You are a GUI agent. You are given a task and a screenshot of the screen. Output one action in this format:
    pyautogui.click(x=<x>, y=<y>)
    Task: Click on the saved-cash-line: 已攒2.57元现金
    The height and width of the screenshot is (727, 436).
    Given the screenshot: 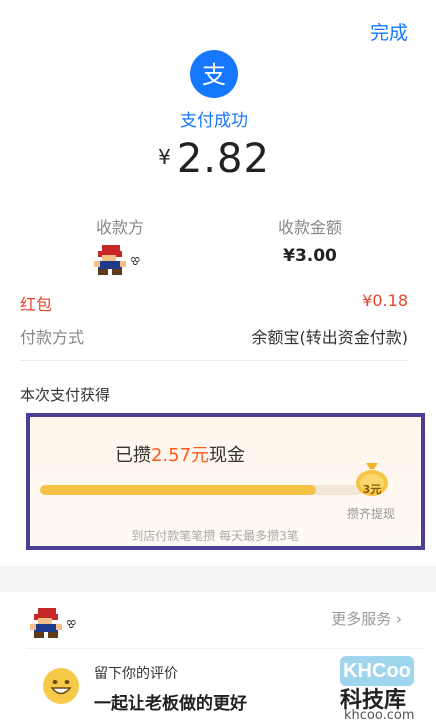 What is the action you would take?
    pyautogui.click(x=180, y=454)
    